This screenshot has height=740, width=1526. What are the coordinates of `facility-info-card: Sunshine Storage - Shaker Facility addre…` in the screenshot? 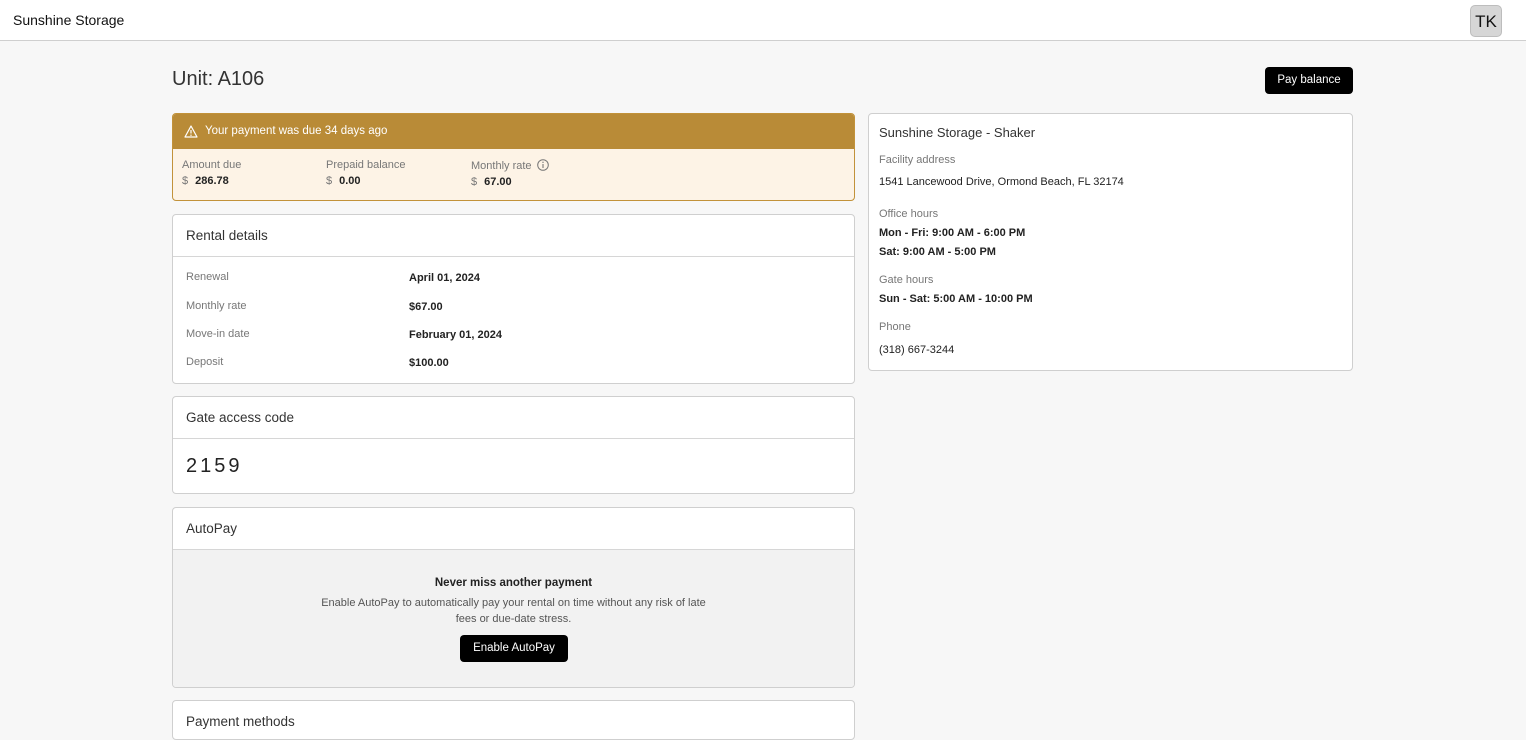 It's located at (1110, 242).